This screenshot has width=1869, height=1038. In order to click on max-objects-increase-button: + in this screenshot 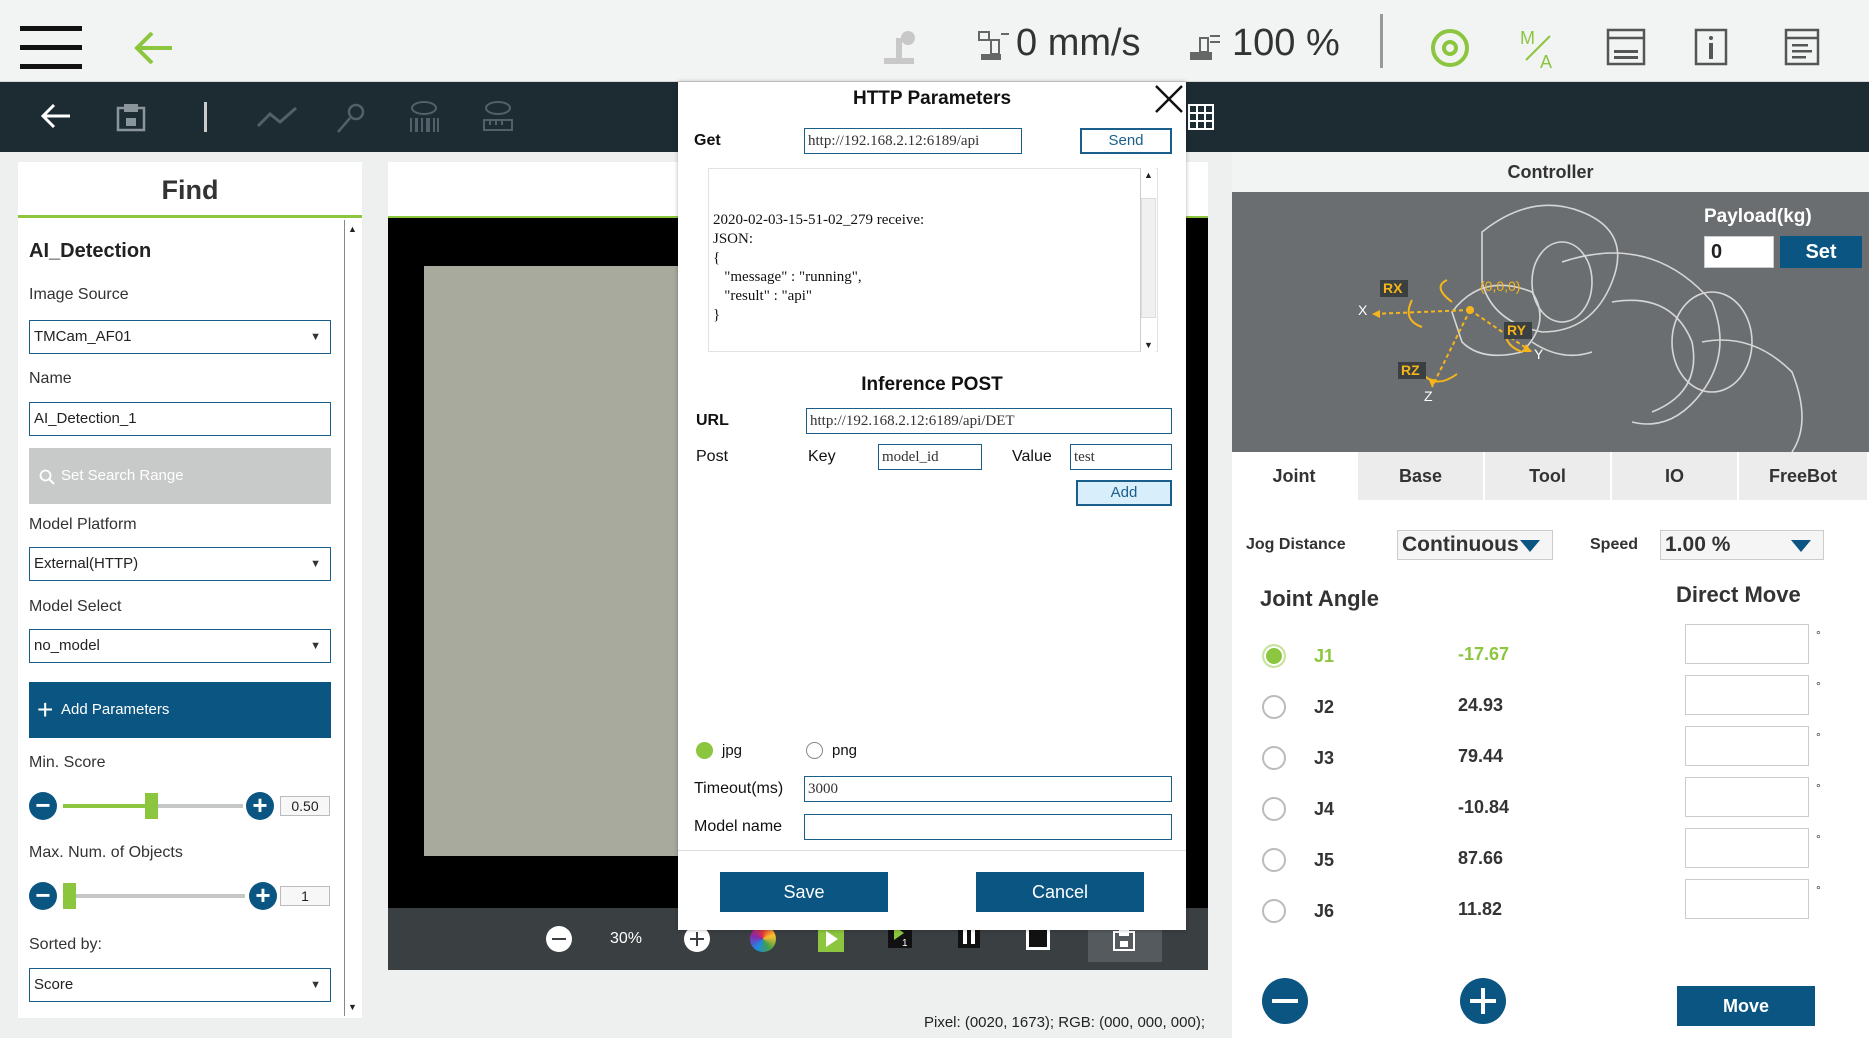, I will do `click(263, 896)`.